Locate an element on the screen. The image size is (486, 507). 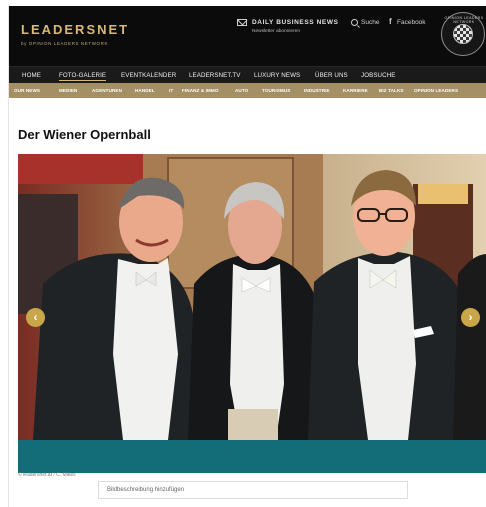
seal-text: OPINION LEADERS NETWORK is located at coordinates (464, 20).